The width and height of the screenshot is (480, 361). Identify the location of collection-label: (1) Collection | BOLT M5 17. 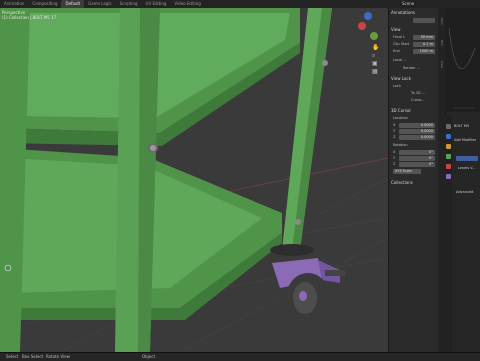
(29, 17).